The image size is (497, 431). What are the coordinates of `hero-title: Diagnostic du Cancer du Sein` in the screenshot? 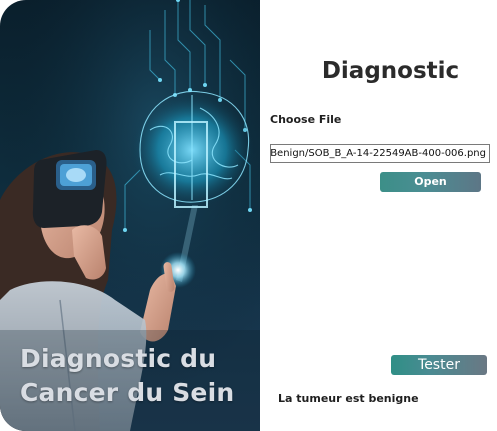 It's located at (137, 376).